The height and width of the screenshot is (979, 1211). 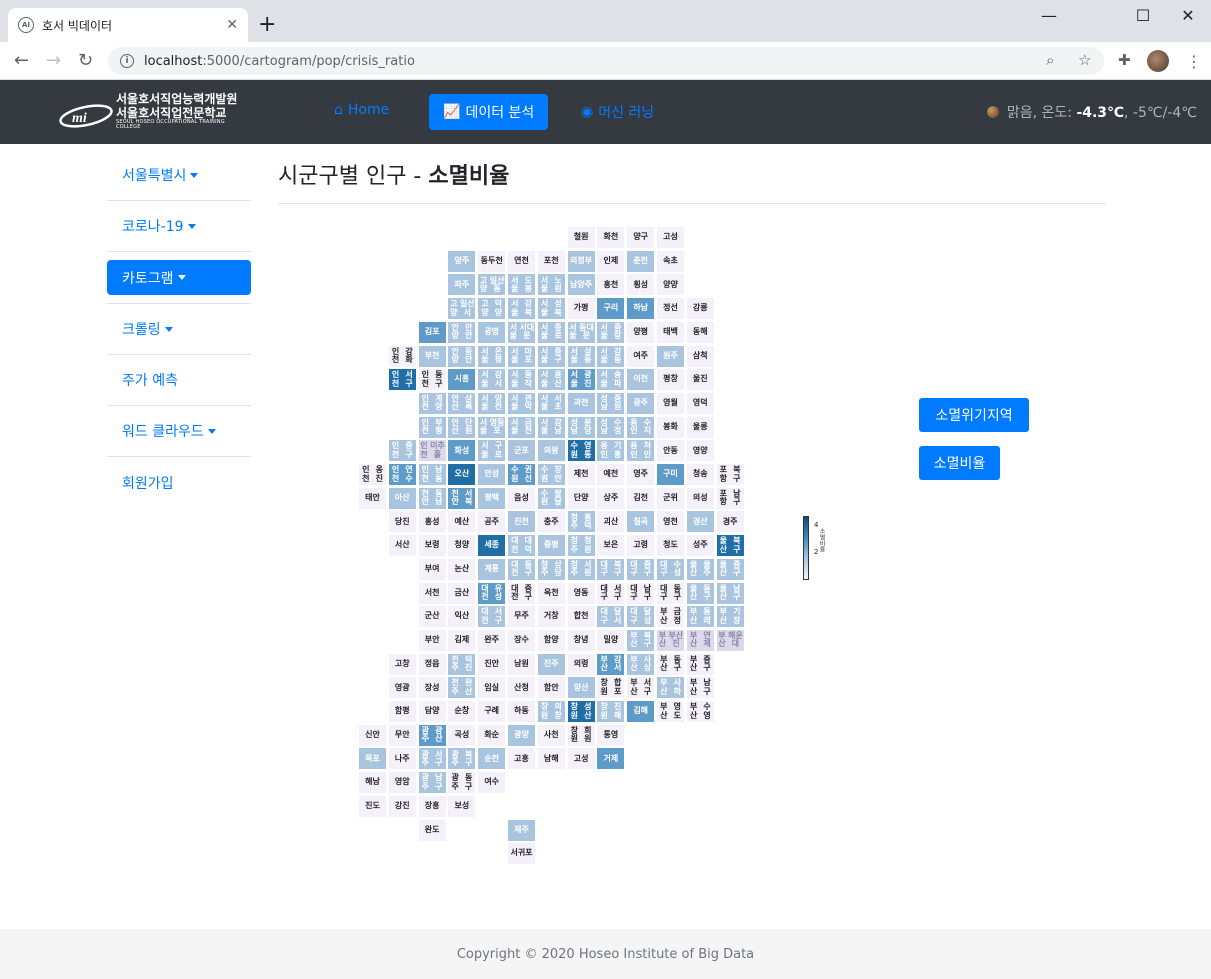 What do you see at coordinates (551, 664) in the screenshot?
I see `cartogram-cell: 진주` at bounding box center [551, 664].